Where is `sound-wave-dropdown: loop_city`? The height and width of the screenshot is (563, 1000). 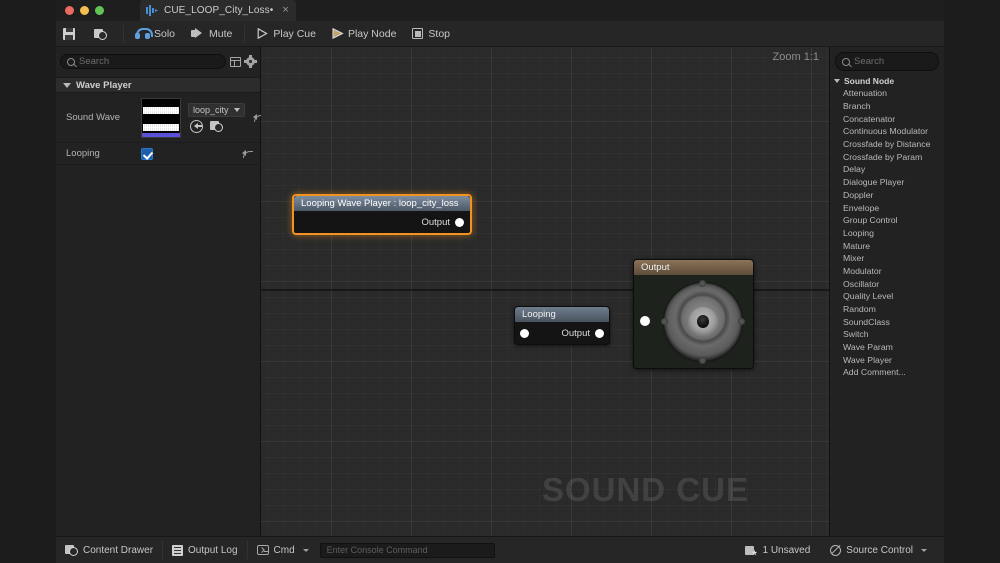
sound-wave-dropdown: loop_city is located at coordinates (216, 109).